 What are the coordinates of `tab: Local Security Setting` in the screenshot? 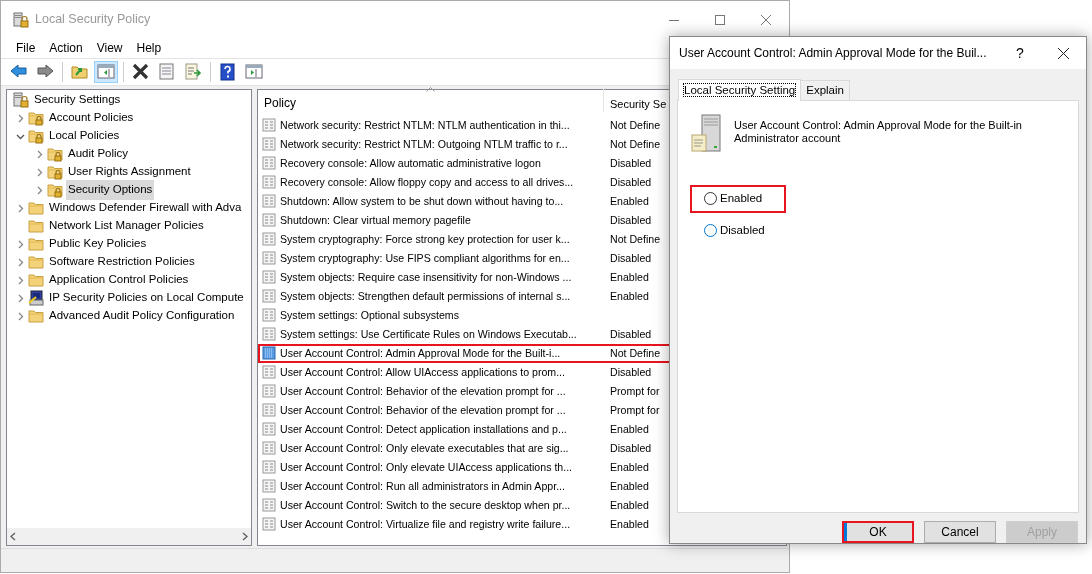 It's located at (740, 90).